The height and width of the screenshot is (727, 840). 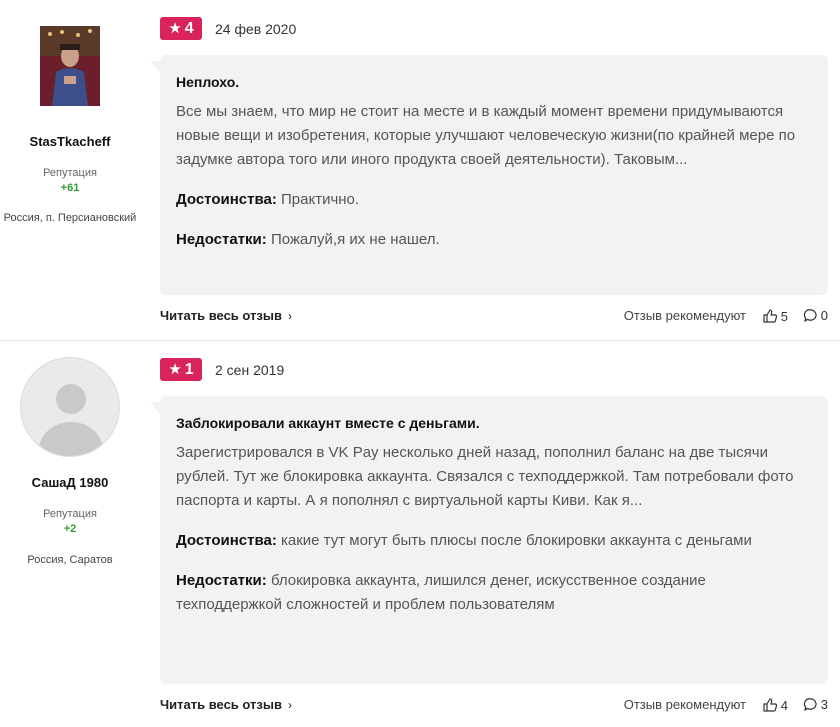 I want to click on like-button: 5, so click(x=775, y=316).